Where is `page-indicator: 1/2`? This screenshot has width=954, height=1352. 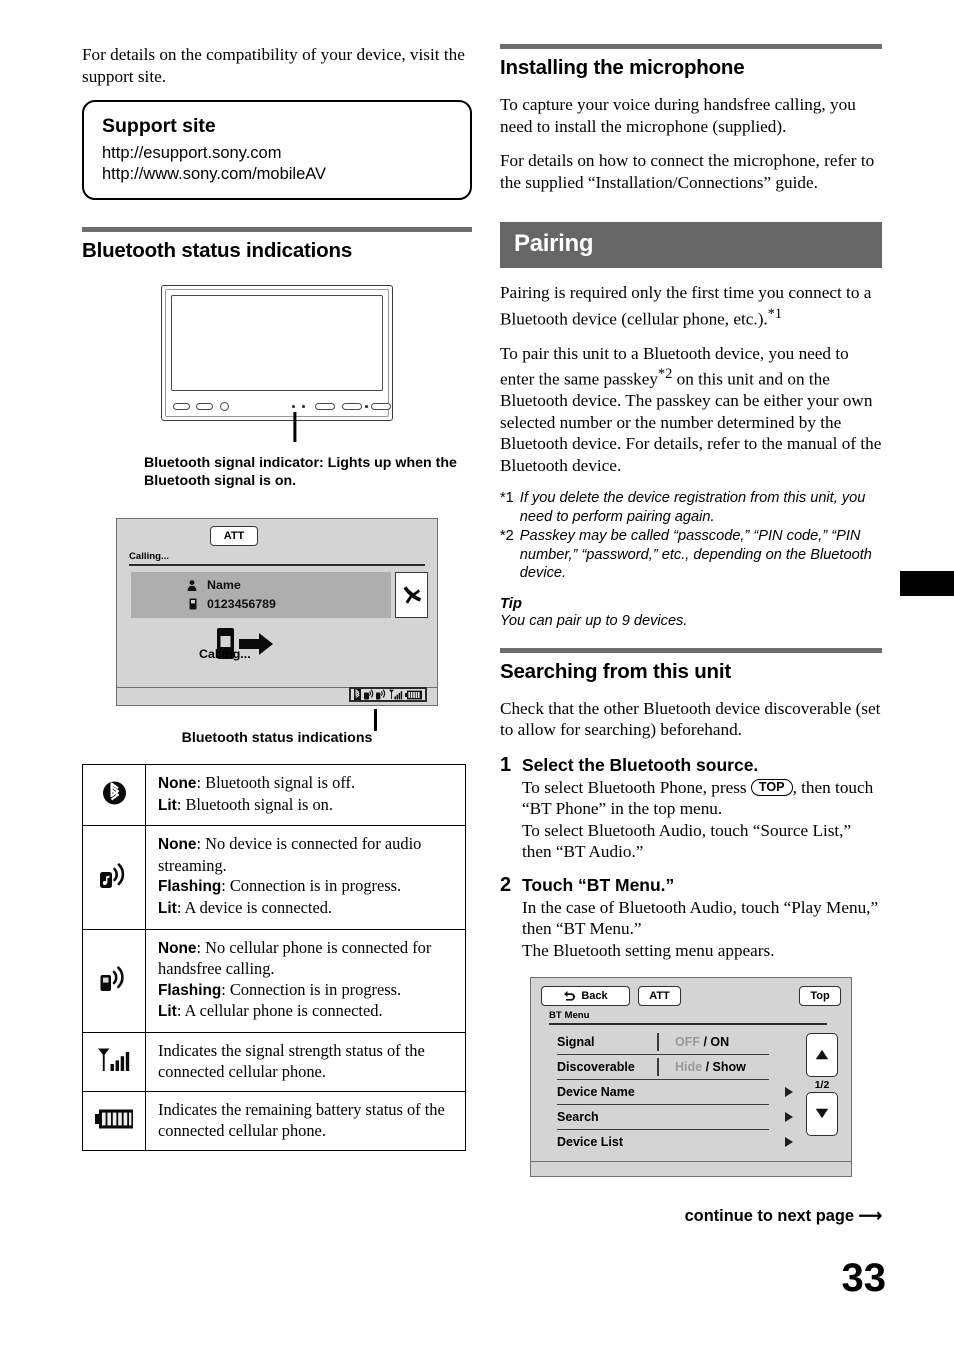
page-indicator: 1/2 is located at coordinates (822, 1084).